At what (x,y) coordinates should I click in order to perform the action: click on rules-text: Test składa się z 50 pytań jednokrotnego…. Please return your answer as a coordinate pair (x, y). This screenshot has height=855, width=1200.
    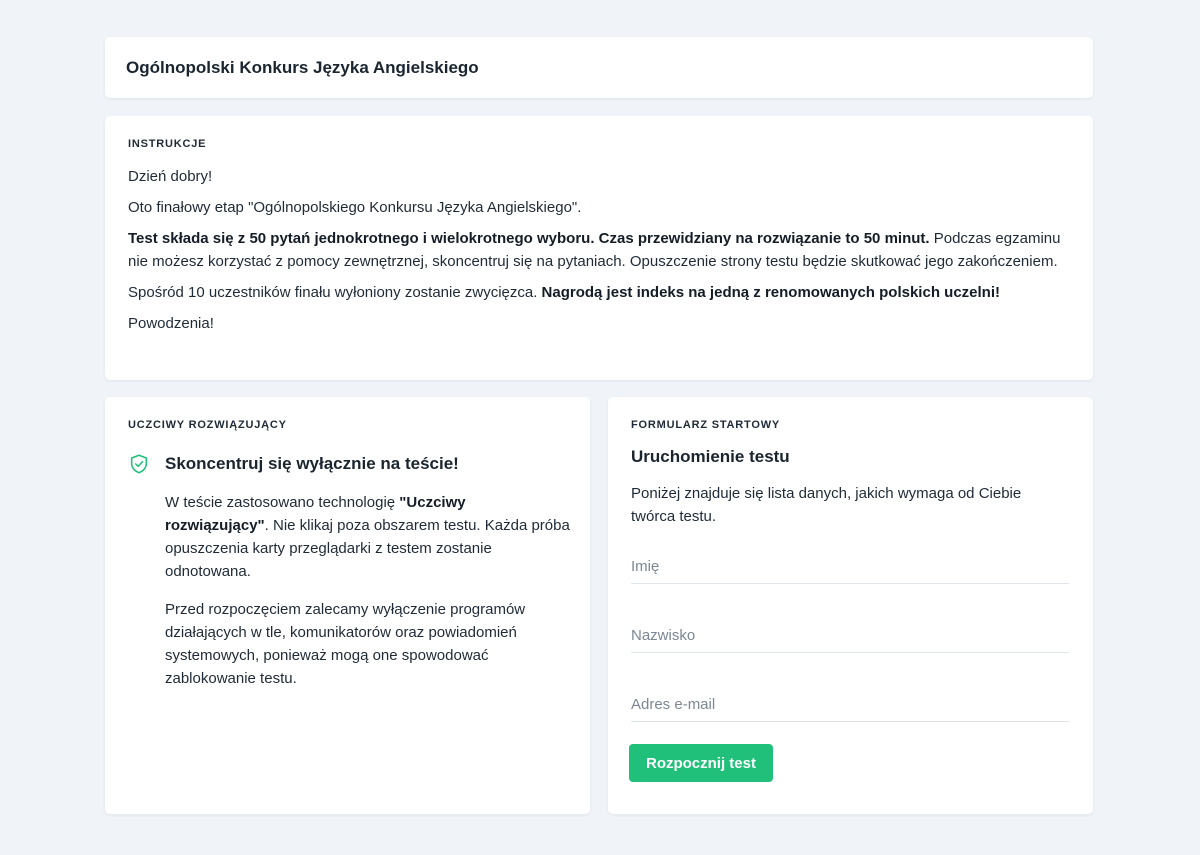
    Looking at the image, I should click on (599, 250).